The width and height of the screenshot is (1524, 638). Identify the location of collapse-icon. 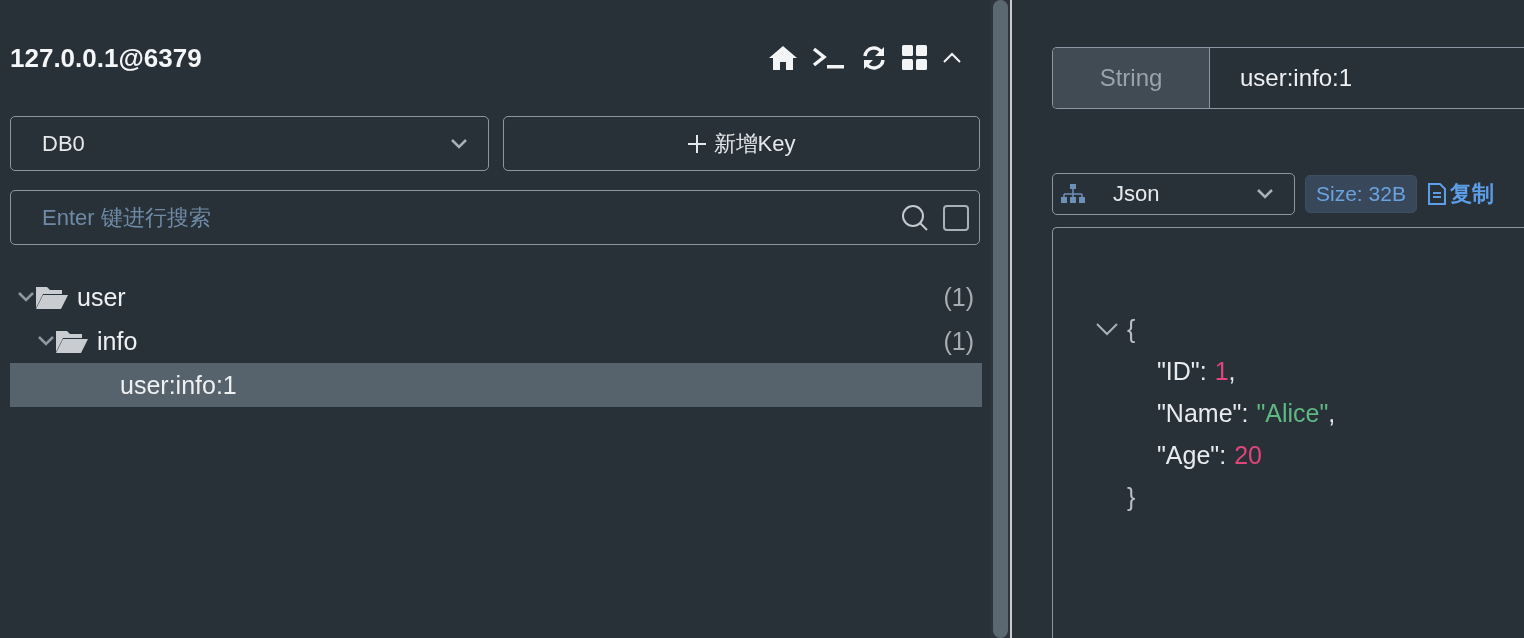
(952, 58).